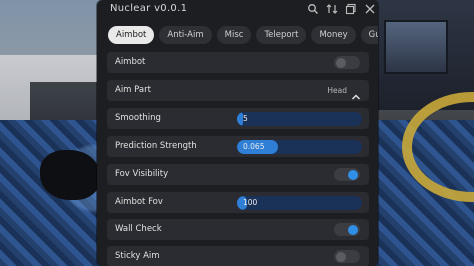  I want to click on smoothing-row: Smoothing 5, so click(238, 118).